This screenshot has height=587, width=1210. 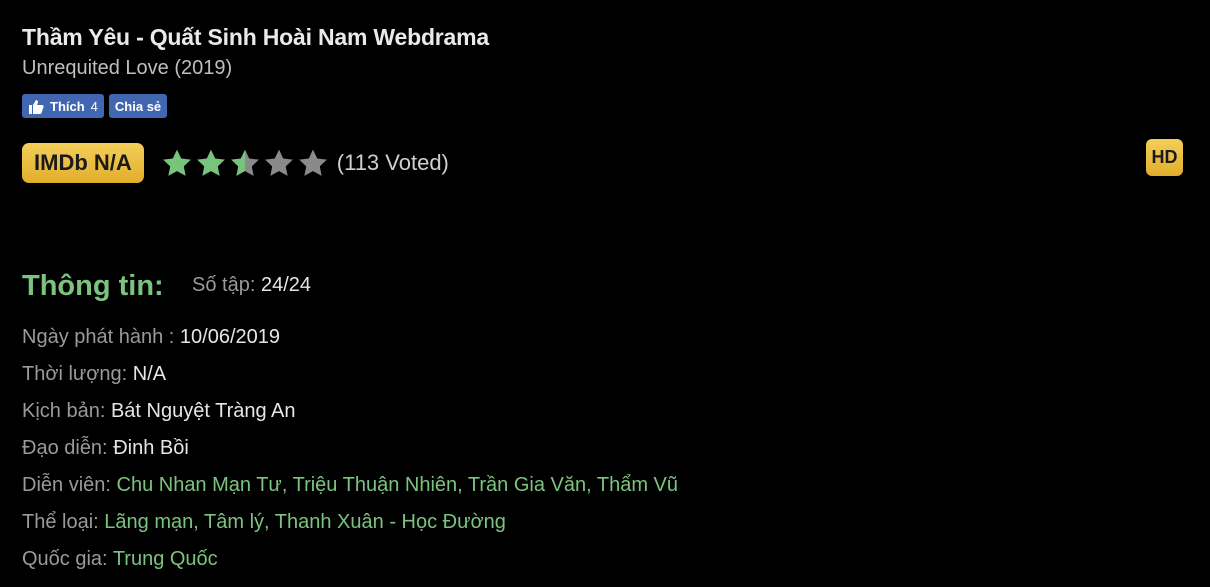 What do you see at coordinates (392, 162) in the screenshot?
I see `vote-count: (113 Voted)` at bounding box center [392, 162].